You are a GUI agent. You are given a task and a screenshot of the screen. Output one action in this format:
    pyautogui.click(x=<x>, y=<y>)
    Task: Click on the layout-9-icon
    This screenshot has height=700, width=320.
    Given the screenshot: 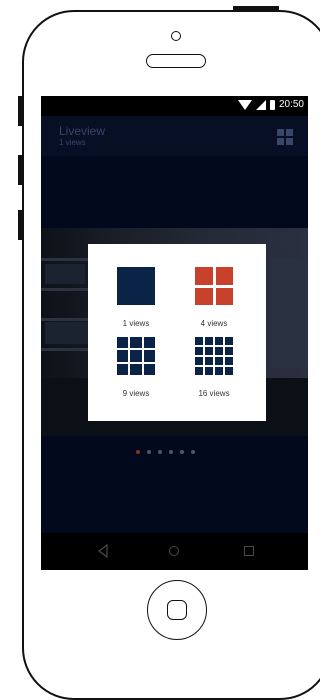 What is the action you would take?
    pyautogui.click(x=136, y=356)
    